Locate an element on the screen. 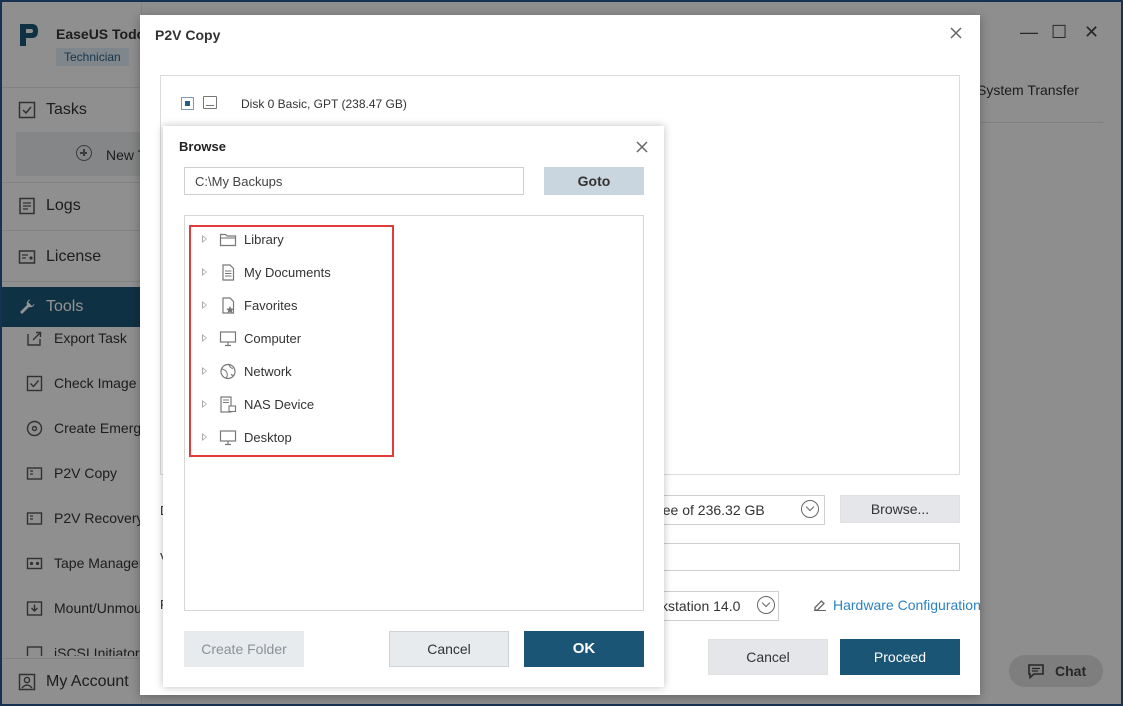 This screenshot has width=1123, height=706. disk-checkbox is located at coordinates (187, 103).